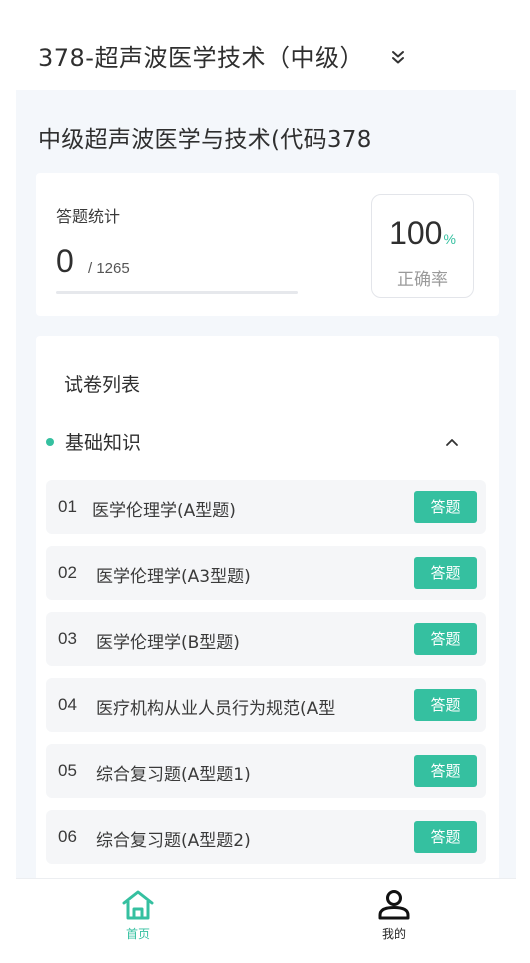 The height and width of the screenshot is (963, 530). I want to click on section-dot, so click(50, 442).